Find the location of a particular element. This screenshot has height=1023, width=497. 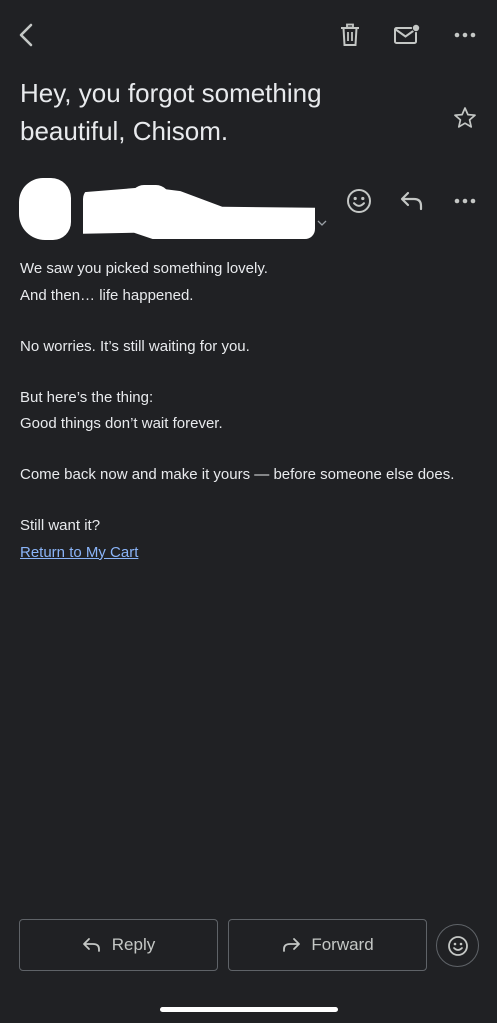

body-paragraph: No worries. It’s still waiting for you. is located at coordinates (247, 347).